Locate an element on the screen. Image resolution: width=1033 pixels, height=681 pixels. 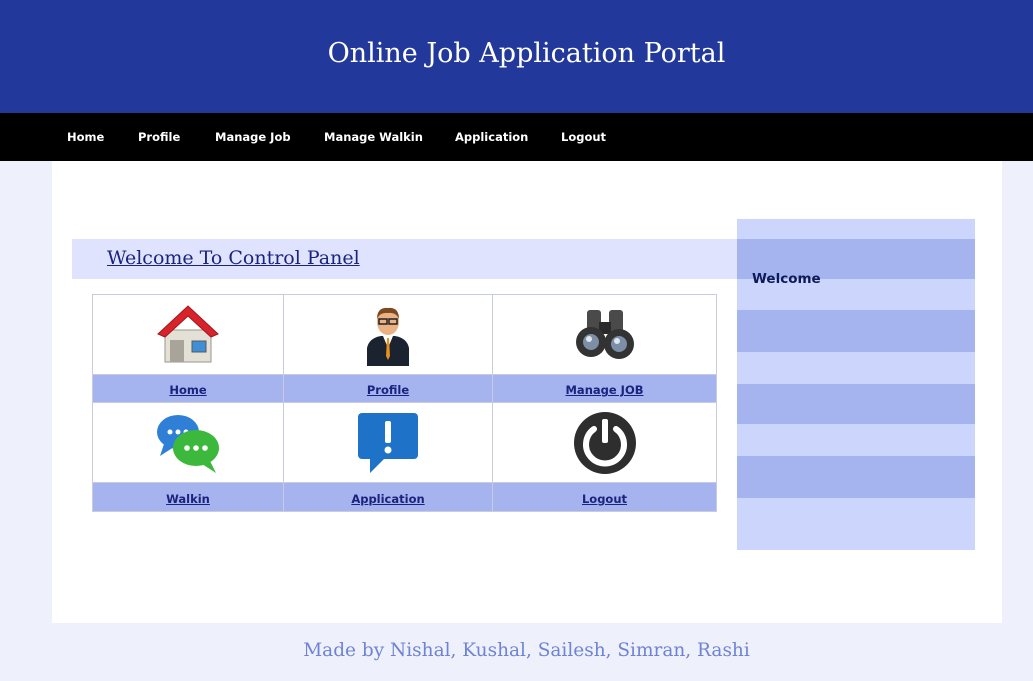
tile-home-link: Home is located at coordinates (187, 390).